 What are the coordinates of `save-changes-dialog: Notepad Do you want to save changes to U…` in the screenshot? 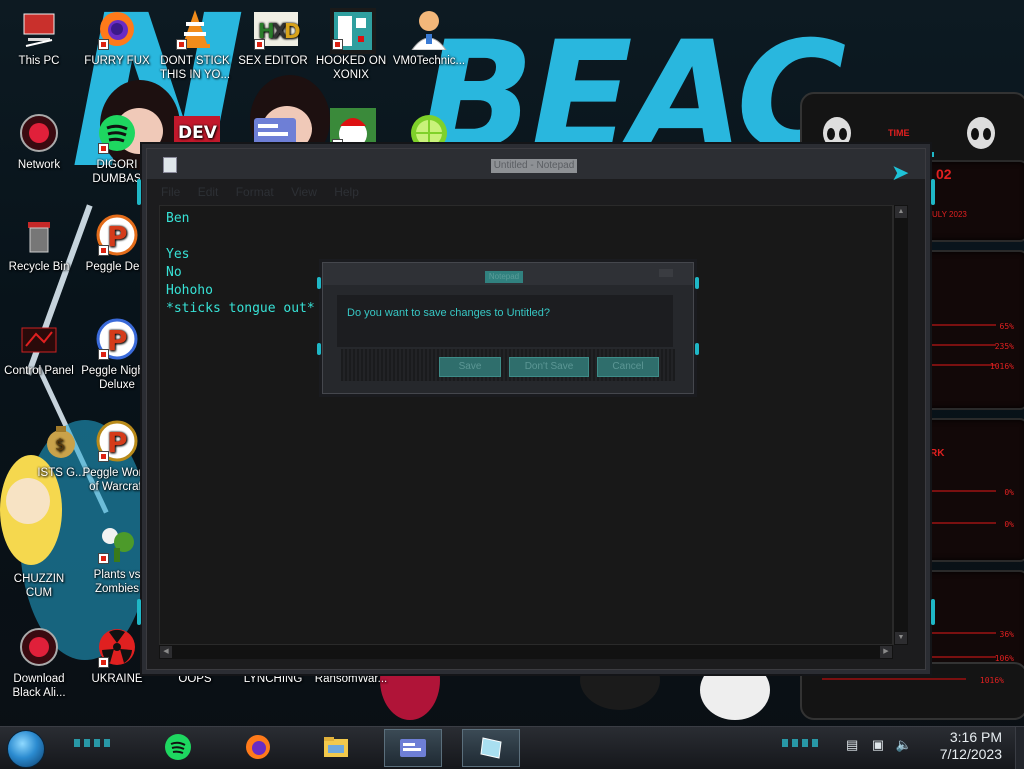 It's located at (508, 328).